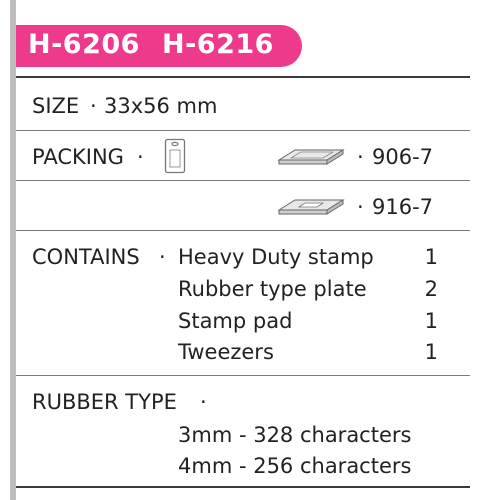  I want to click on size-label: SIZE, so click(56, 106).